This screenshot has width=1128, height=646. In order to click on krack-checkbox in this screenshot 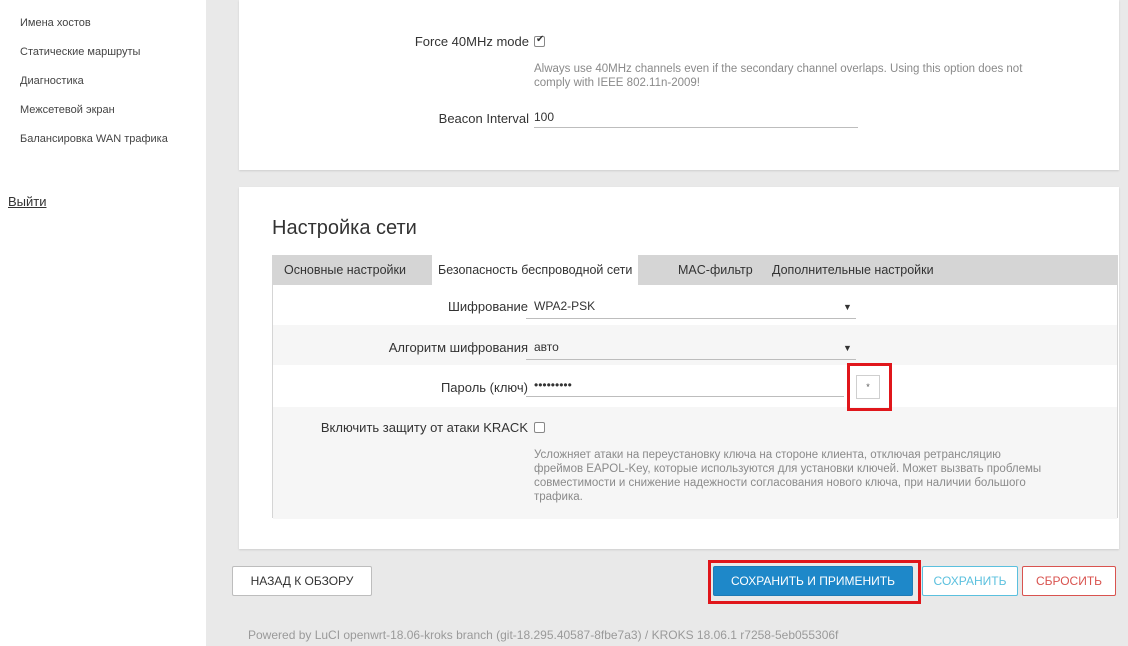, I will do `click(539, 427)`.